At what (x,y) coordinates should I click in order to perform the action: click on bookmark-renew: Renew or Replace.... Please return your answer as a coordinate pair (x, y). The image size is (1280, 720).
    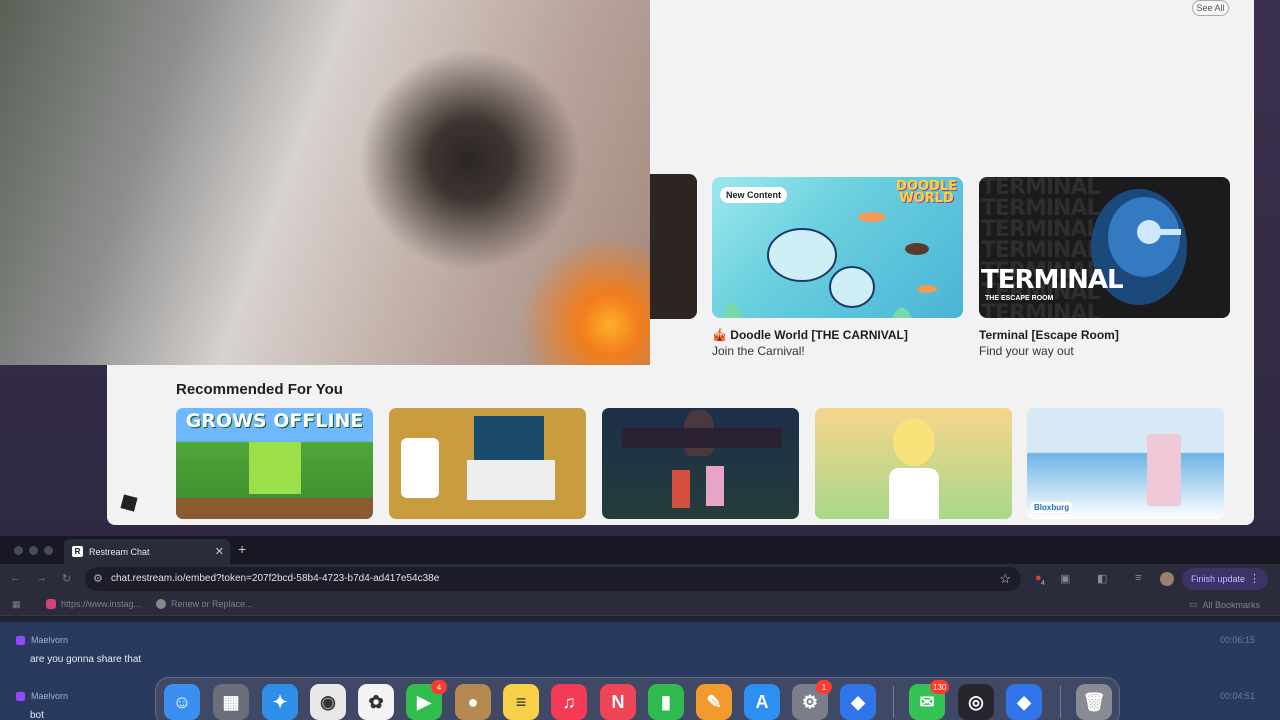
    Looking at the image, I should click on (204, 604).